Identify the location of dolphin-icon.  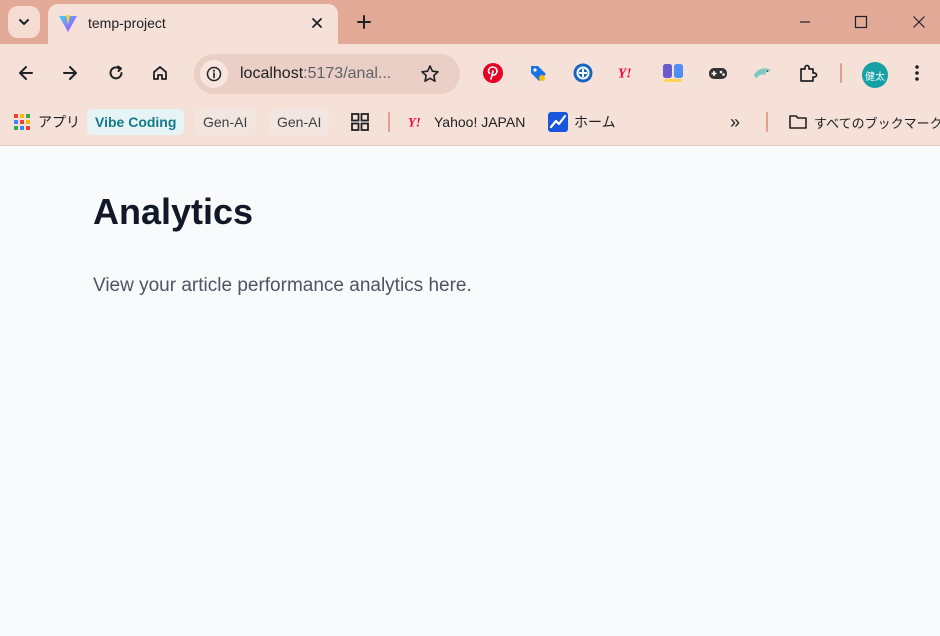
(762, 73).